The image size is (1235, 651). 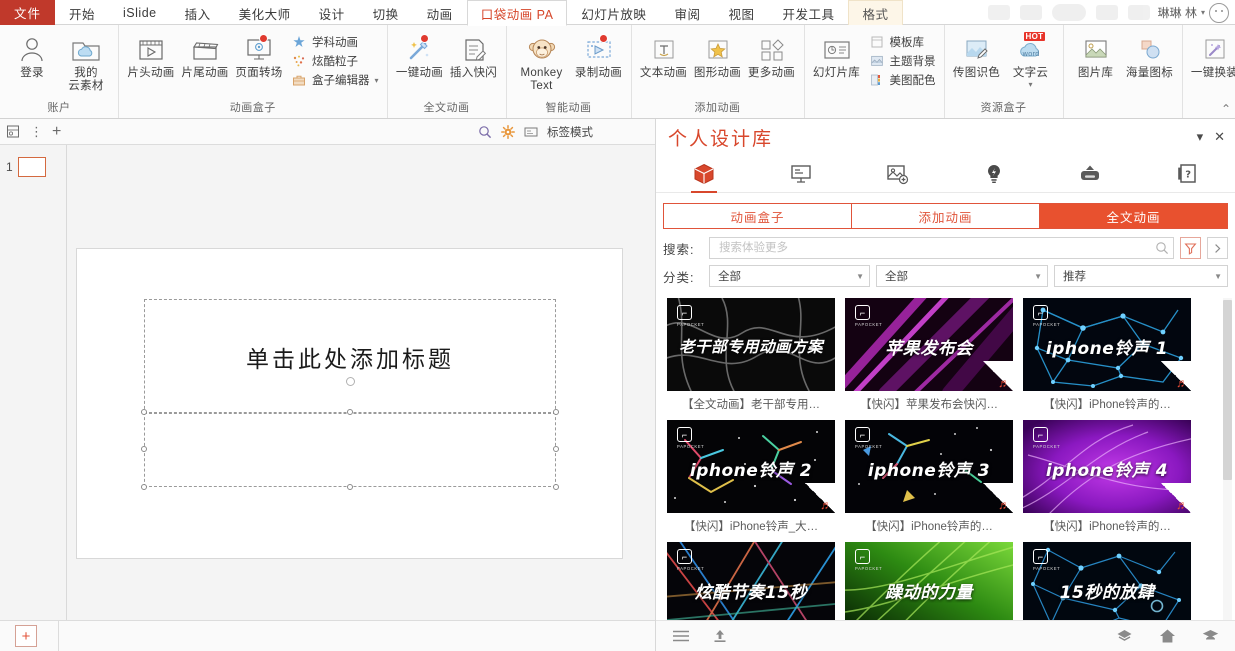 I want to click on title-placeholder: 单击此处添加标题, so click(x=350, y=356).